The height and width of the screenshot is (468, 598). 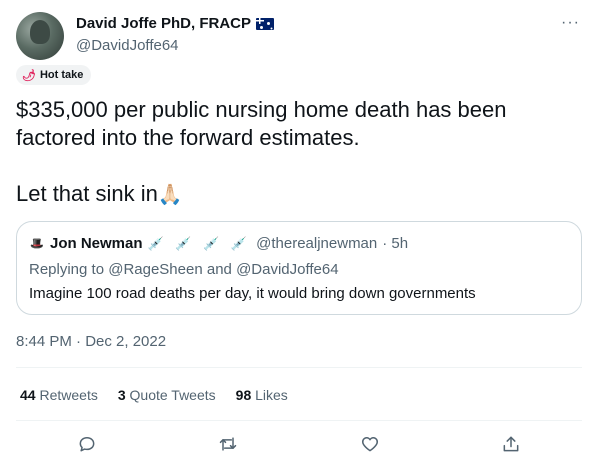 I want to click on hot-take-label: Hot take, so click(x=61, y=75).